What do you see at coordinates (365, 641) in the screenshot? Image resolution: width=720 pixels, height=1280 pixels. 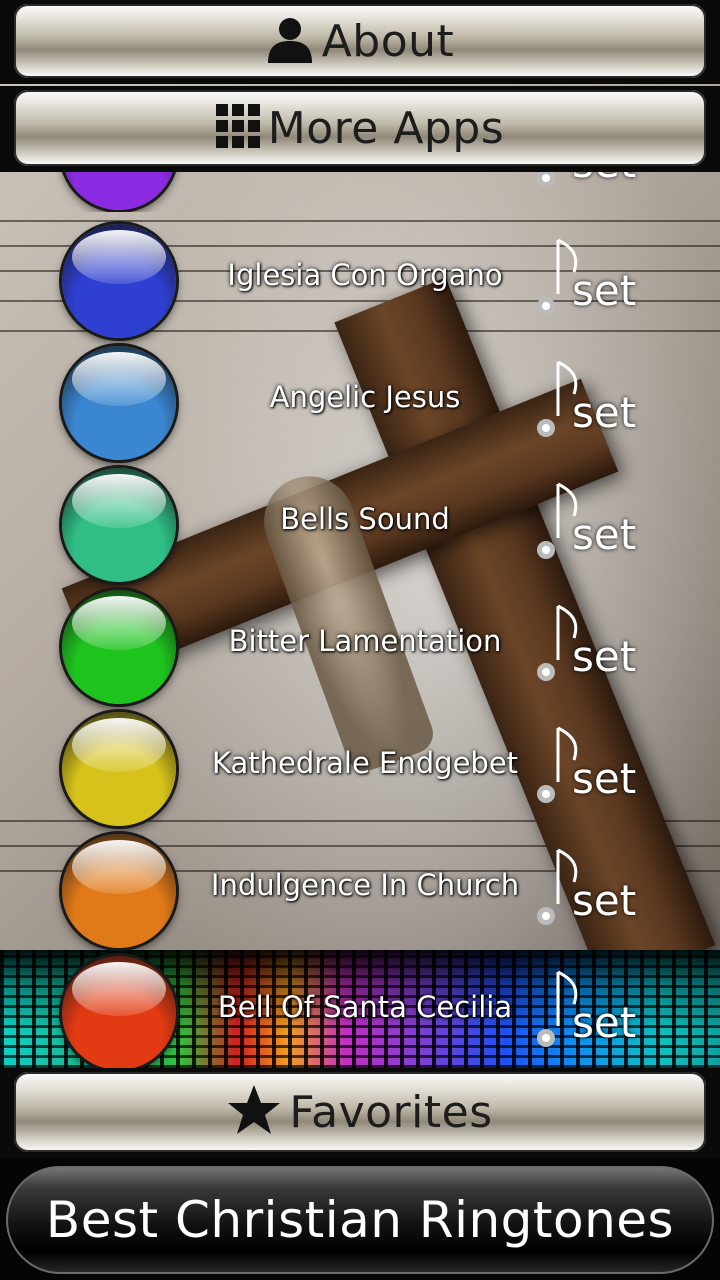 I see `ringtone-title: Bitter Lamentation` at bounding box center [365, 641].